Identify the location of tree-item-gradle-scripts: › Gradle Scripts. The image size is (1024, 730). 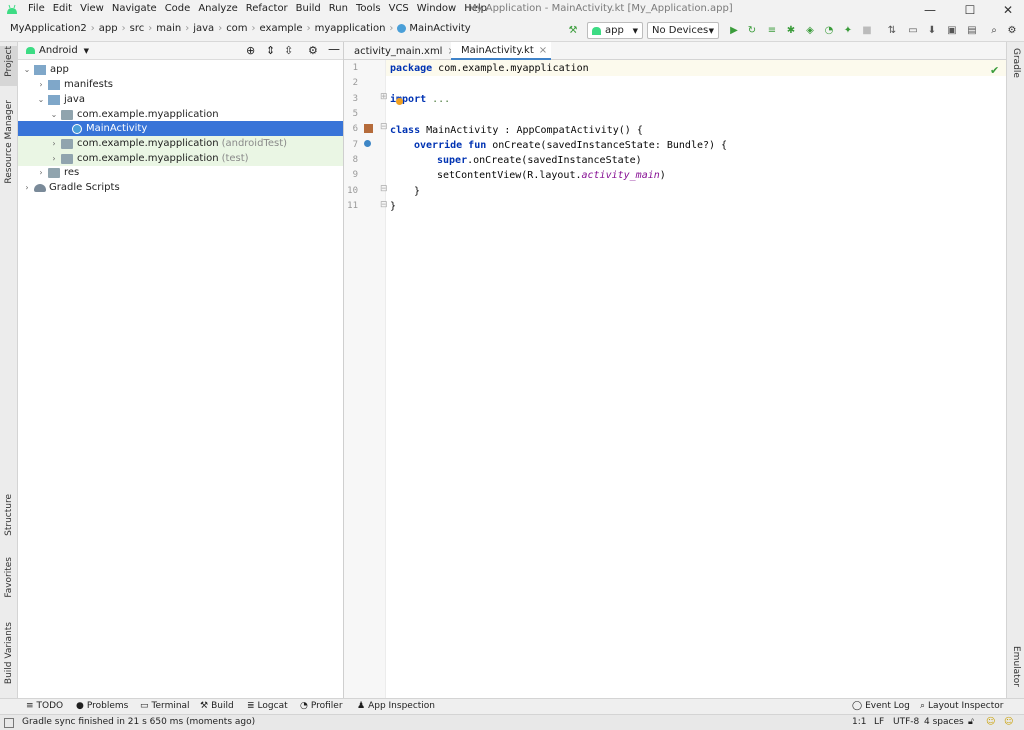
(180, 187).